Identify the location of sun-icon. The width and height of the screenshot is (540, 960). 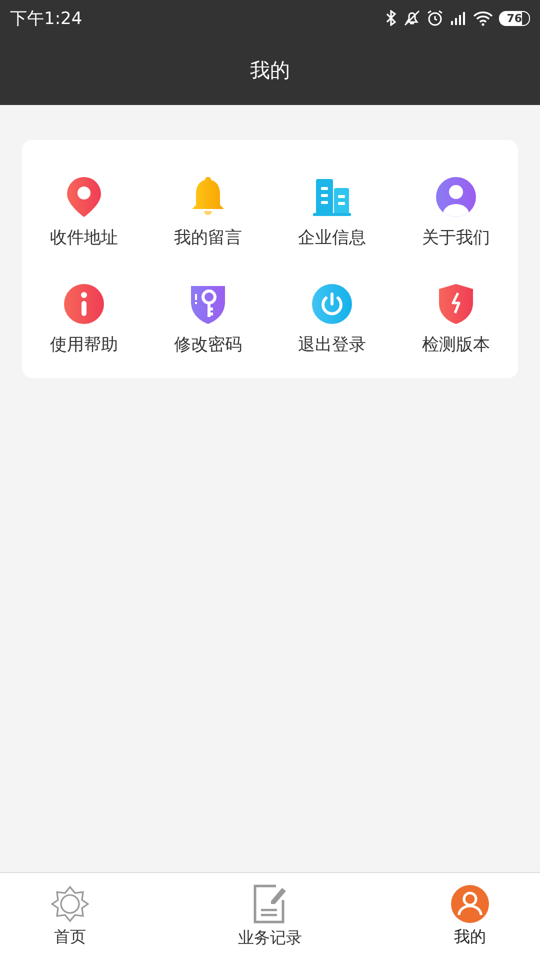
(70, 904).